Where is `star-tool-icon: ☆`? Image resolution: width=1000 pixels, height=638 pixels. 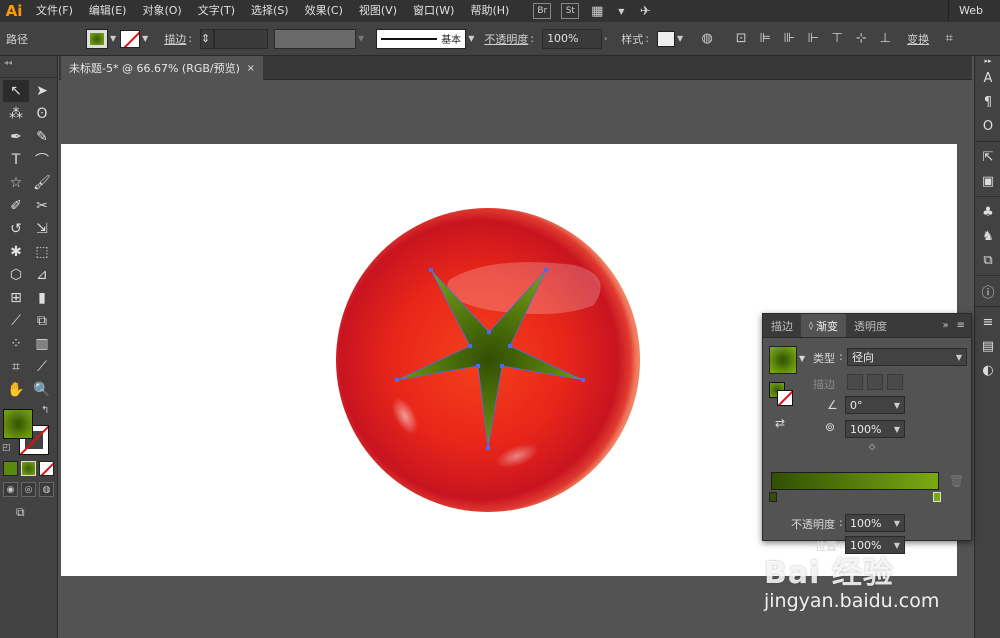 star-tool-icon: ☆ is located at coordinates (16, 183).